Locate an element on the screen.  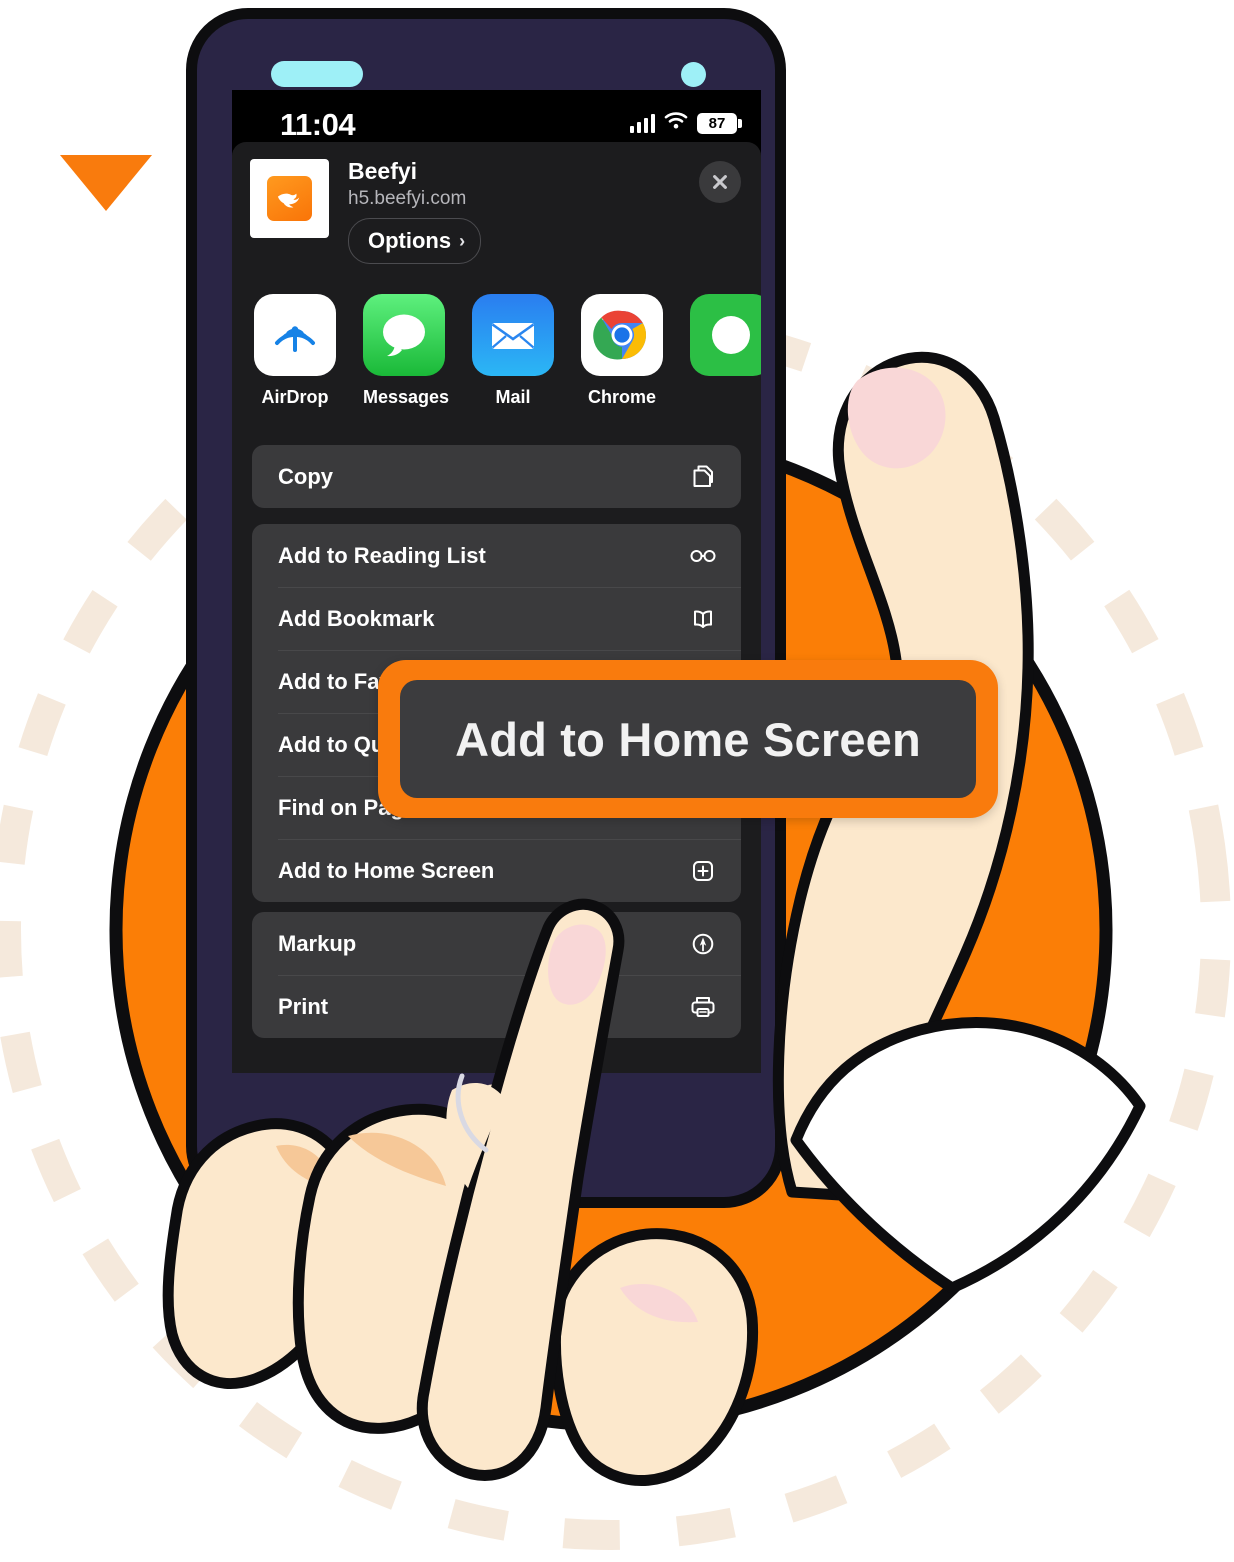
action-row-print: Print is located at coordinates (496, 1006).